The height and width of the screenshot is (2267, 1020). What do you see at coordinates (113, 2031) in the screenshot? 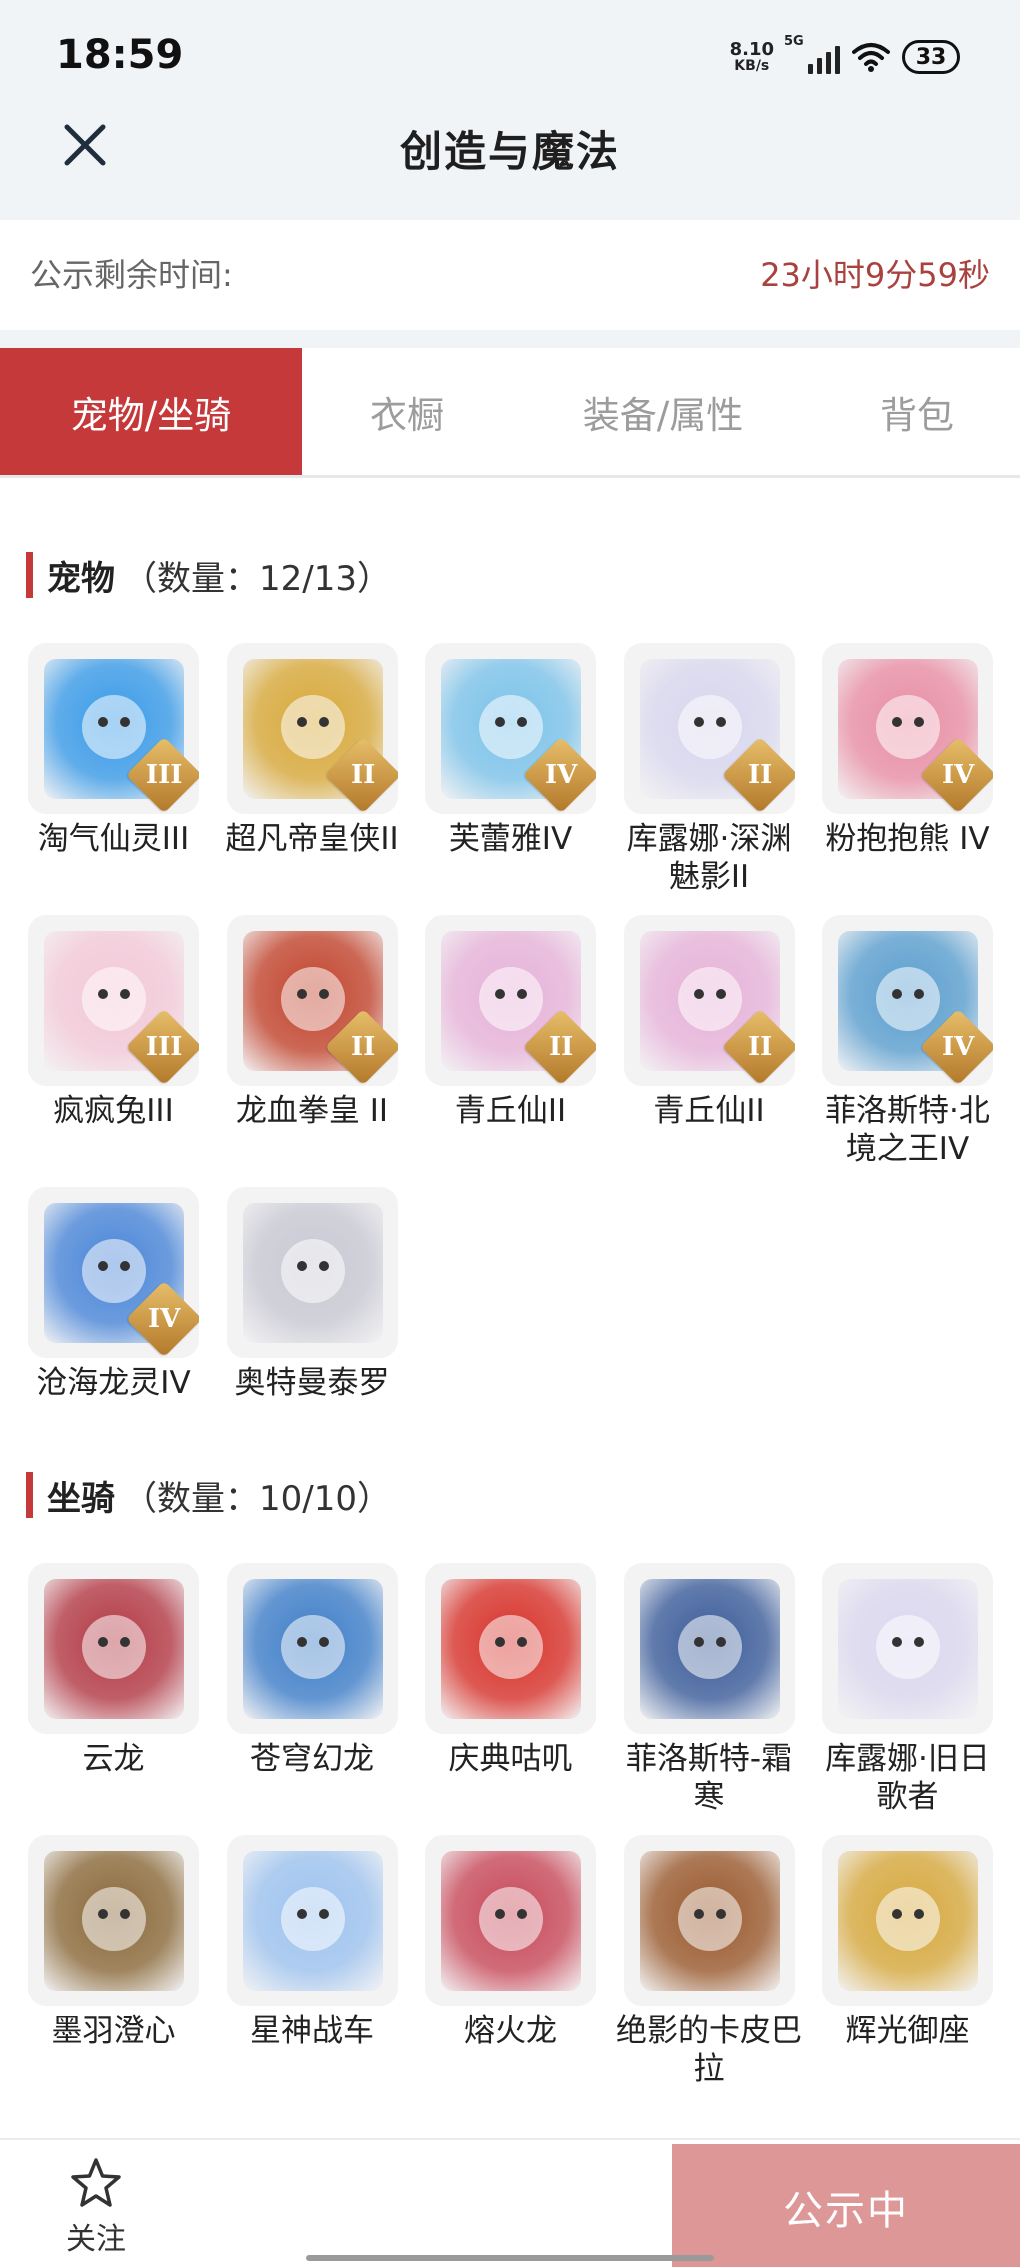
I see `item-name: 墨羽澄心` at bounding box center [113, 2031].